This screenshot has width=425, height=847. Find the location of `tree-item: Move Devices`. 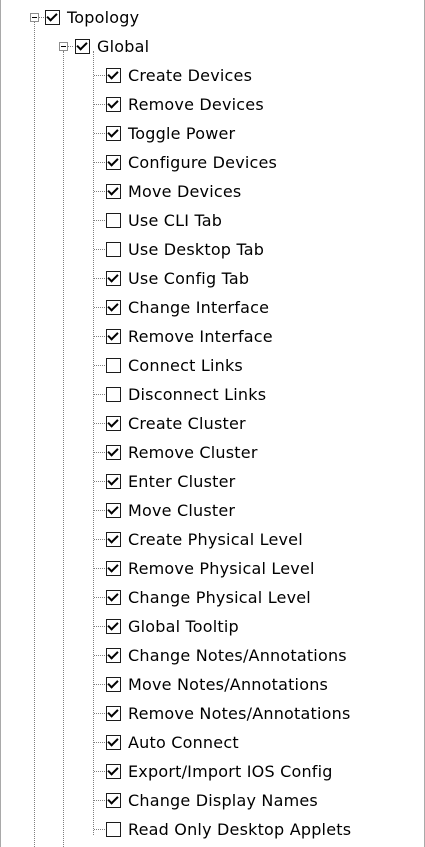

tree-item: Move Devices is located at coordinates (173, 191).